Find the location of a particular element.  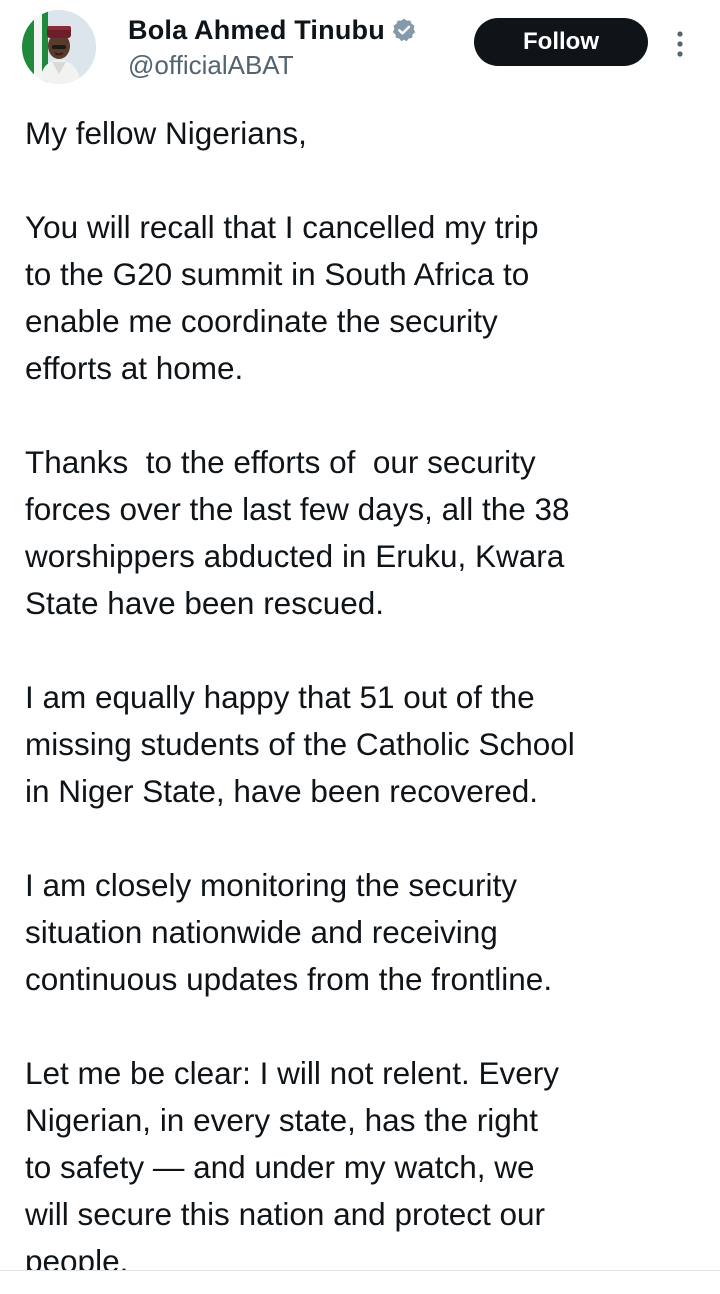

text-line: Nigerian, in every state, has the right is located at coordinates (282, 1120).